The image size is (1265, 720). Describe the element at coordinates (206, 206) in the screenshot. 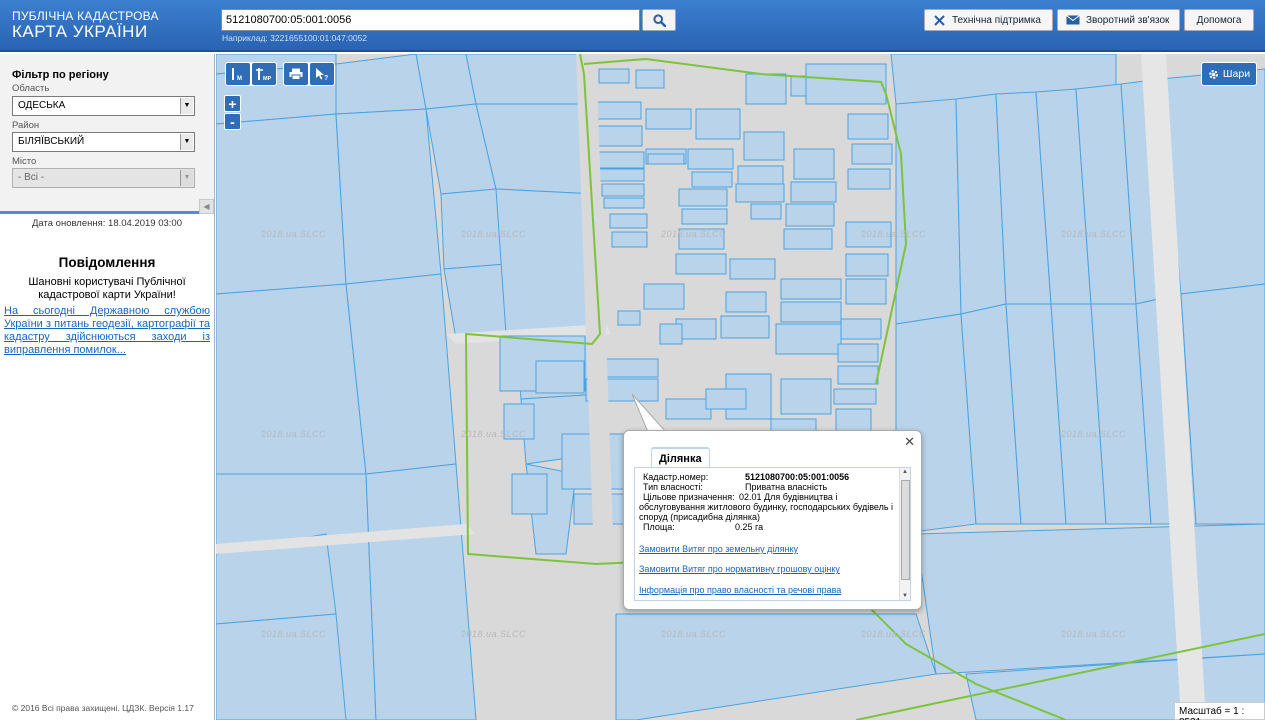

I see `collapse-sidebar-button: ◀` at that location.